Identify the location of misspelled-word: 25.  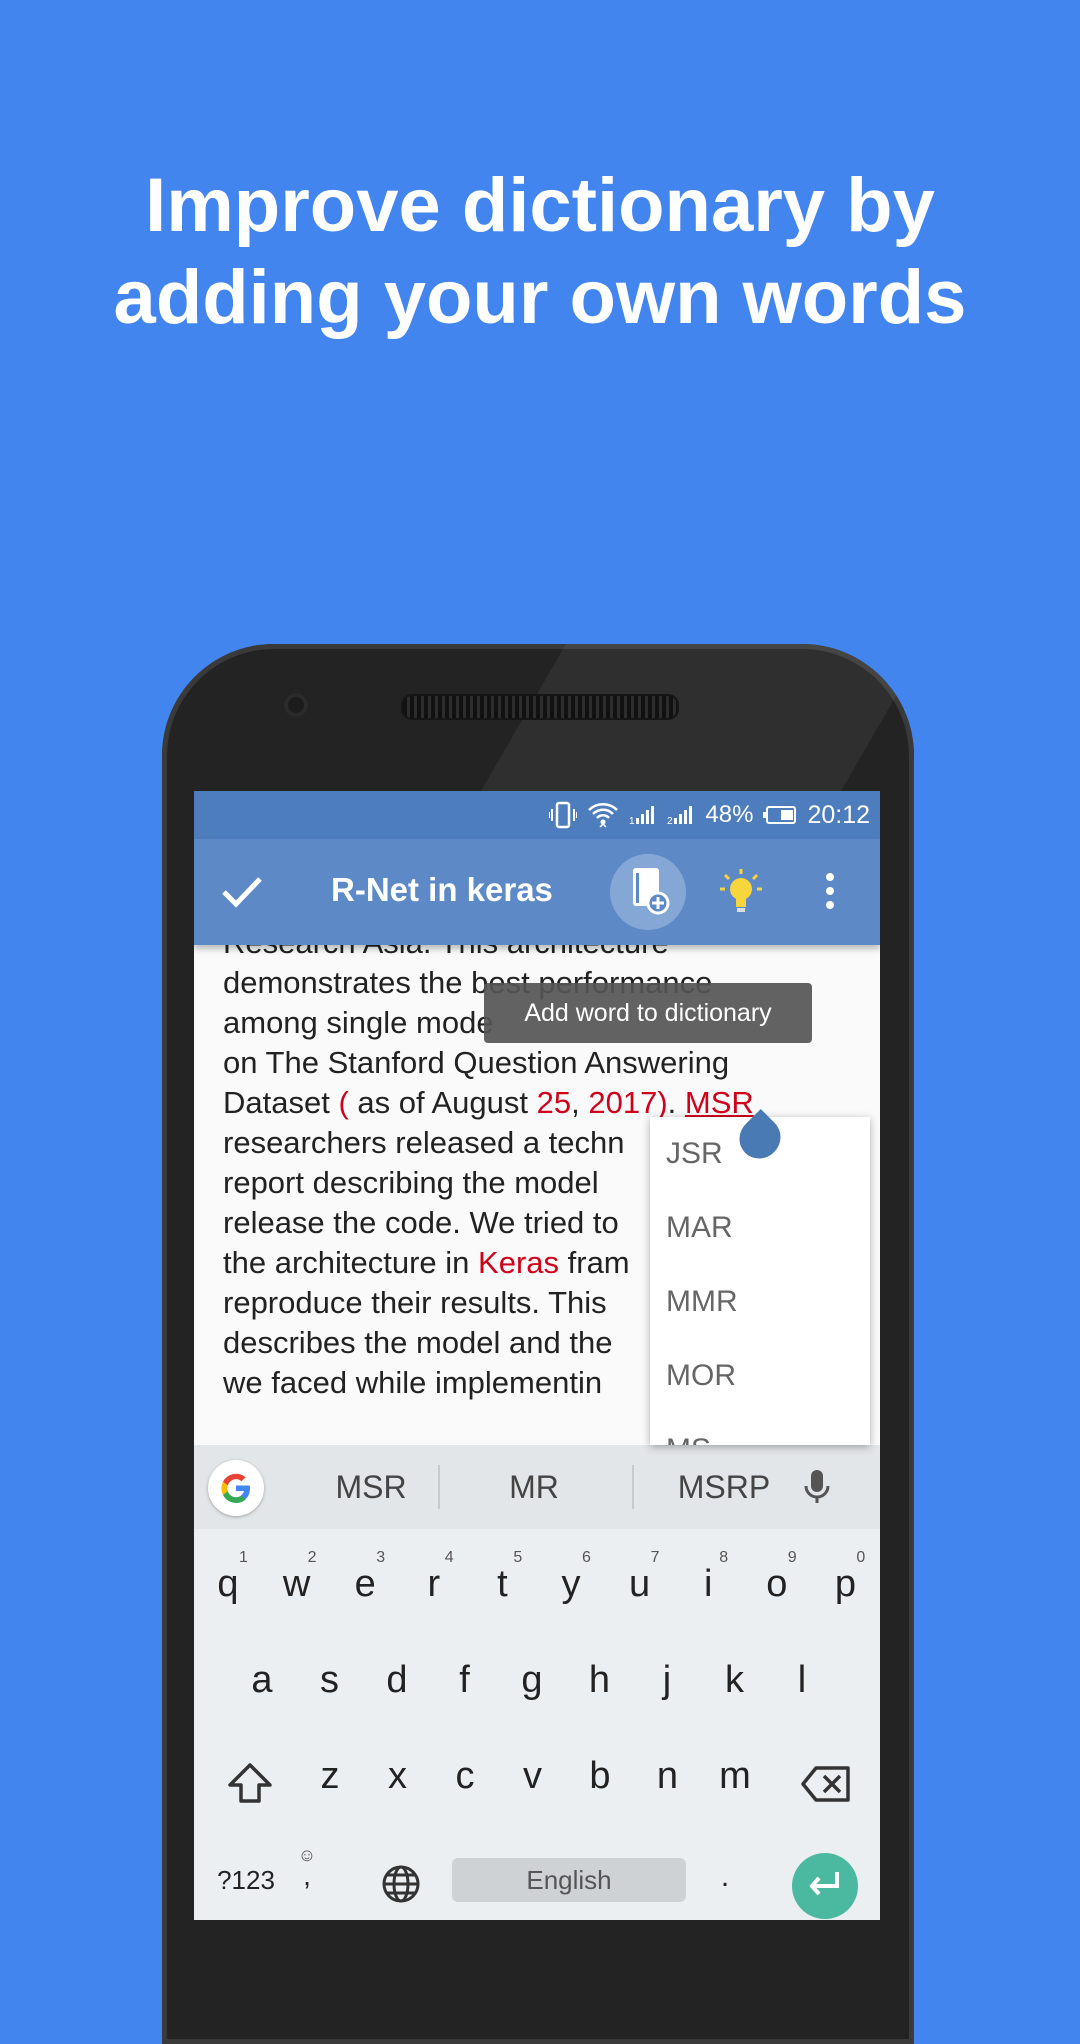
(554, 1102).